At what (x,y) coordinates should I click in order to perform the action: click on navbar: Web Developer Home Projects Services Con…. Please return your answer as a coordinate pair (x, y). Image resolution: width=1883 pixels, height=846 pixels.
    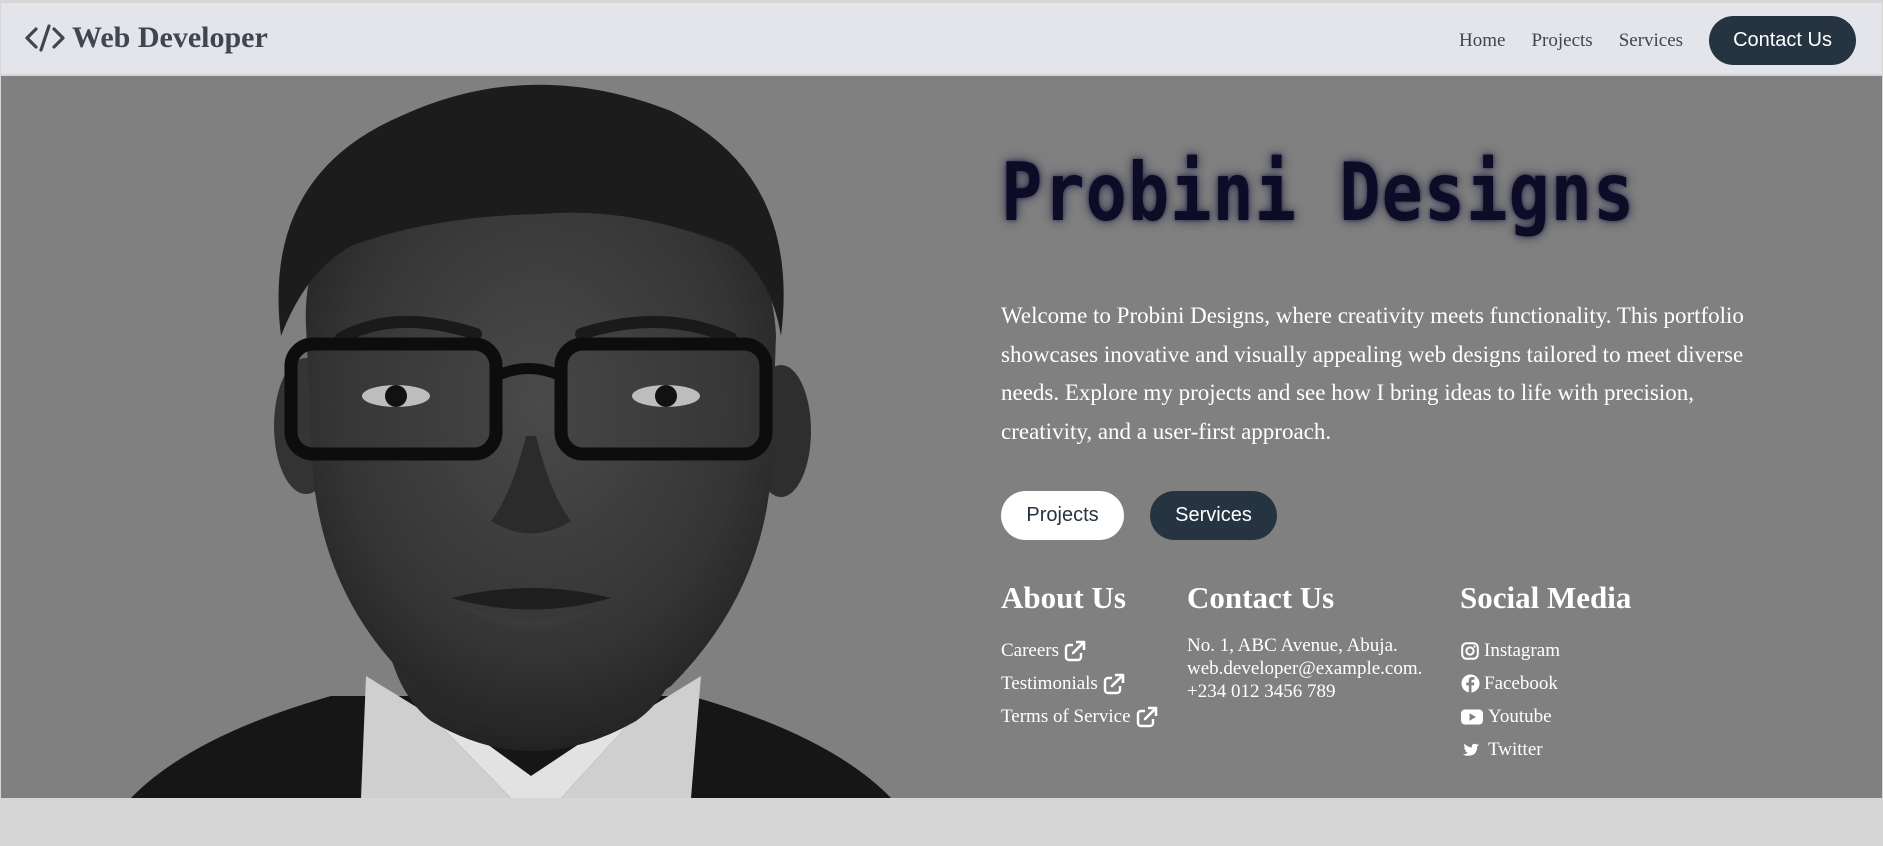
    Looking at the image, I should click on (941, 39).